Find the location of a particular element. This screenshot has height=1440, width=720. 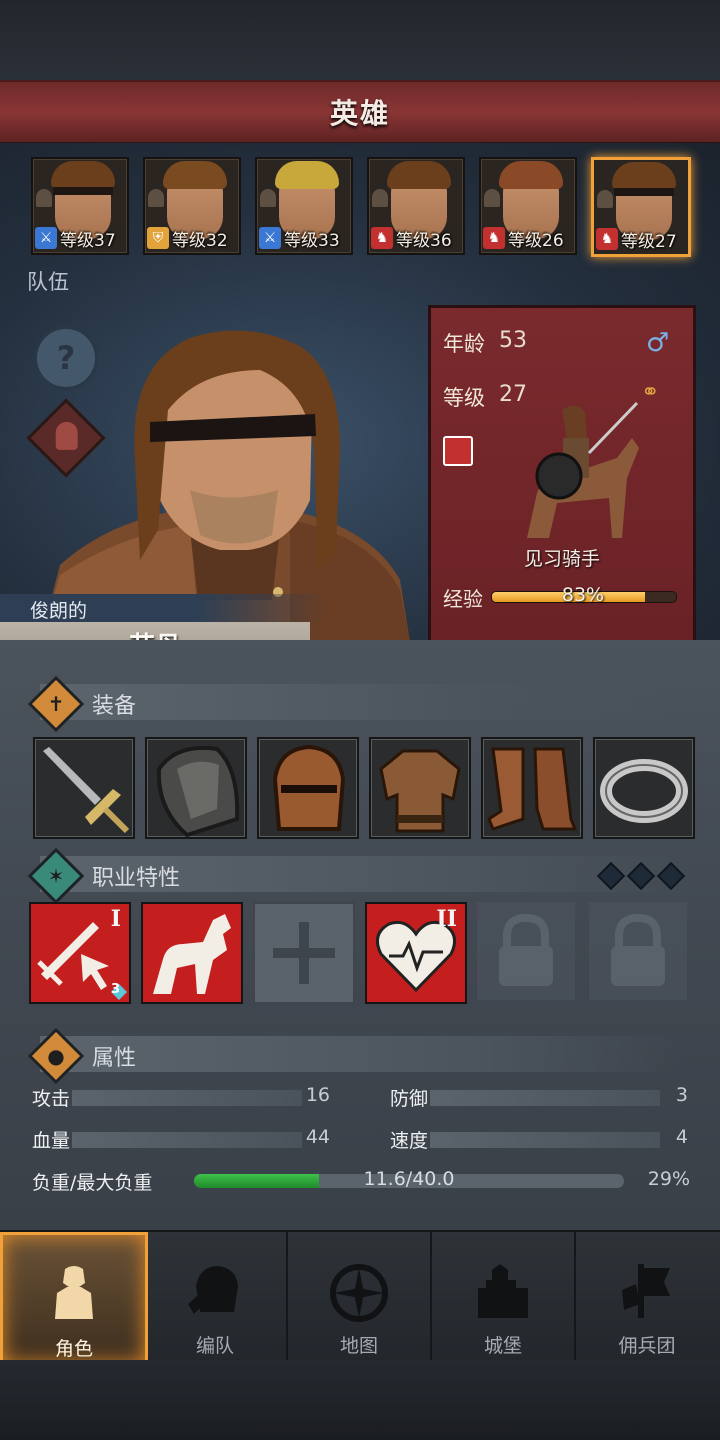

stat-value: 3 is located at coordinates (681, 1095).